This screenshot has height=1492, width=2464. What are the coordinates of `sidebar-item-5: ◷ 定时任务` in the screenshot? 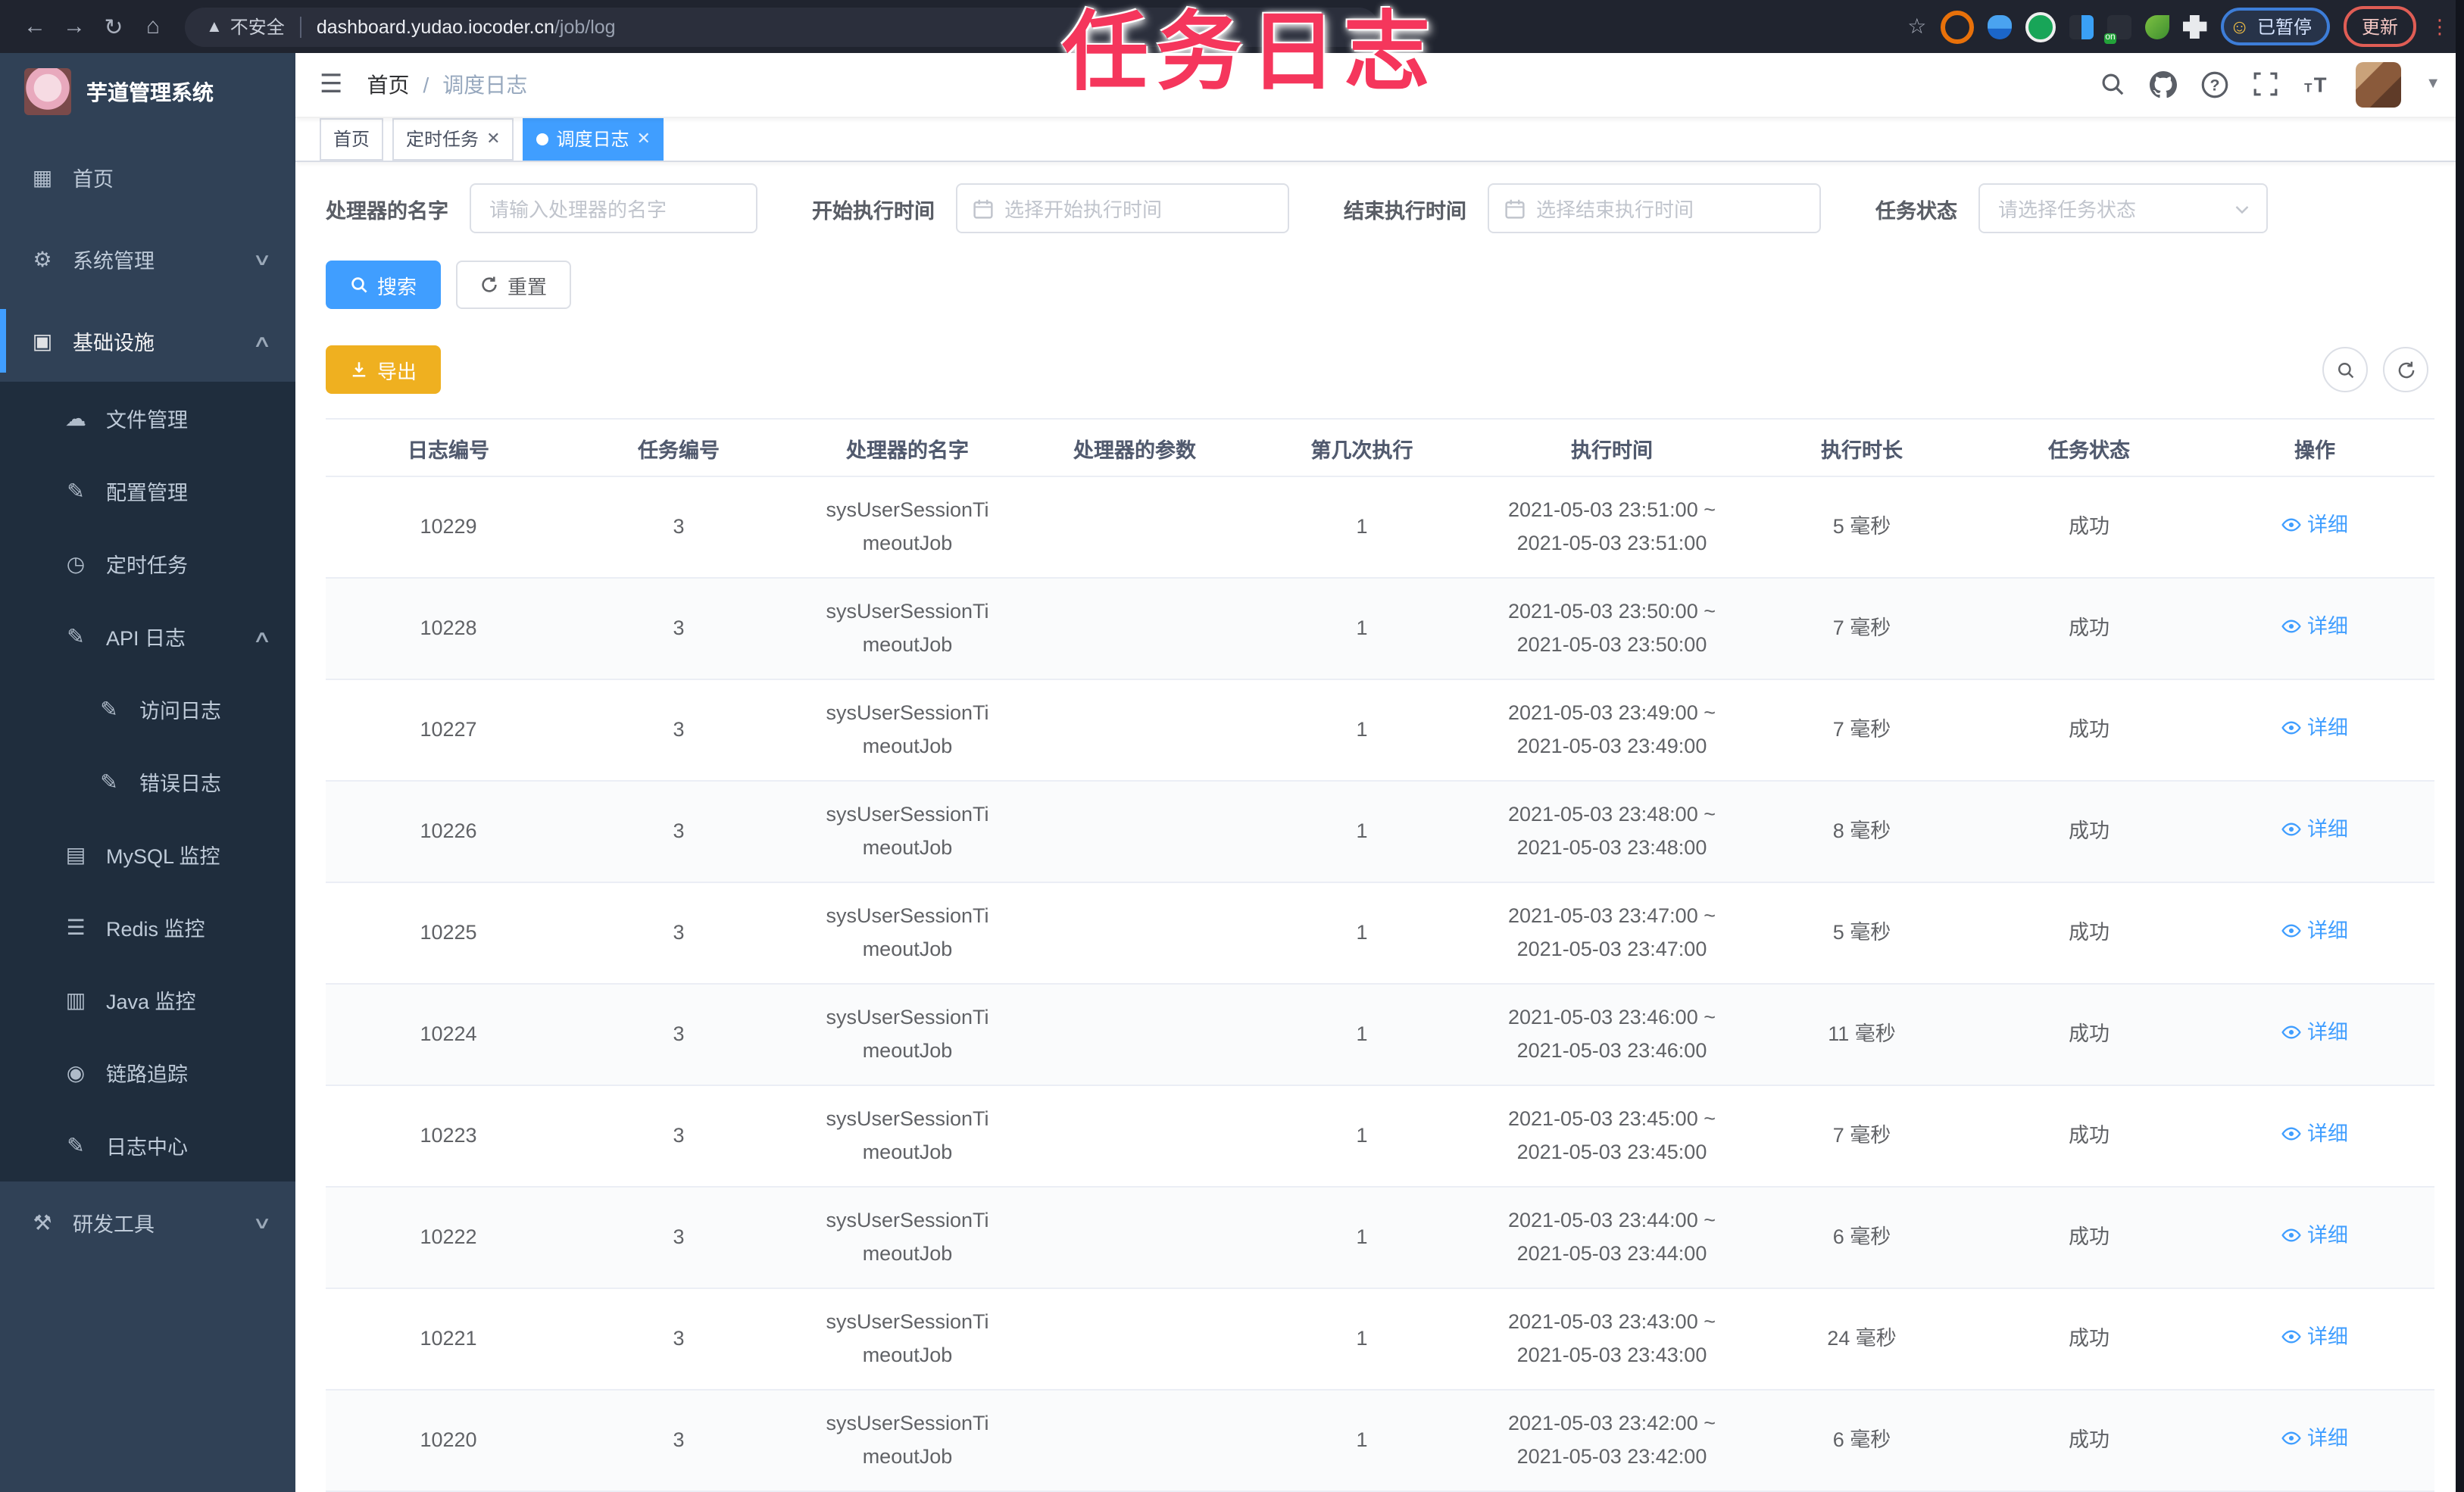 It's located at (147, 563).